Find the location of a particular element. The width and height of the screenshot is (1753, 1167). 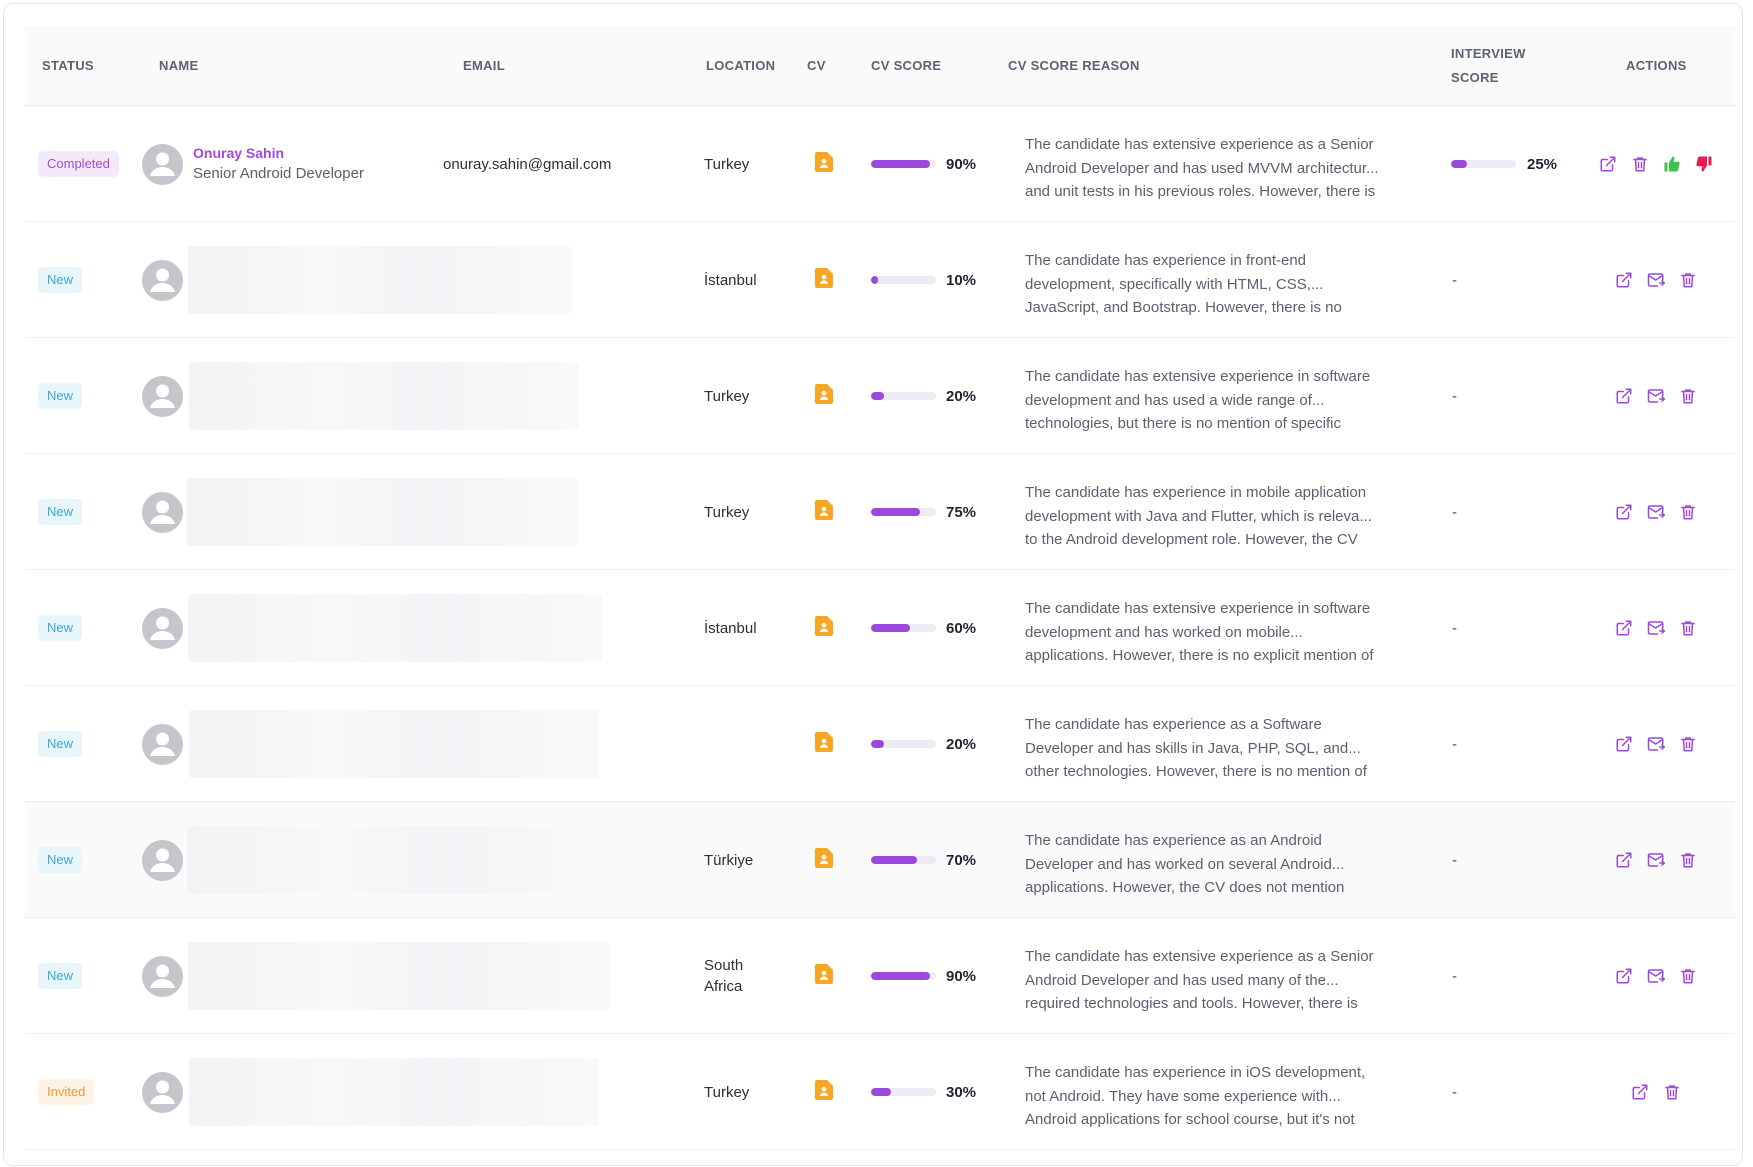

header-cv-score: CV SCORE is located at coordinates (906, 66).